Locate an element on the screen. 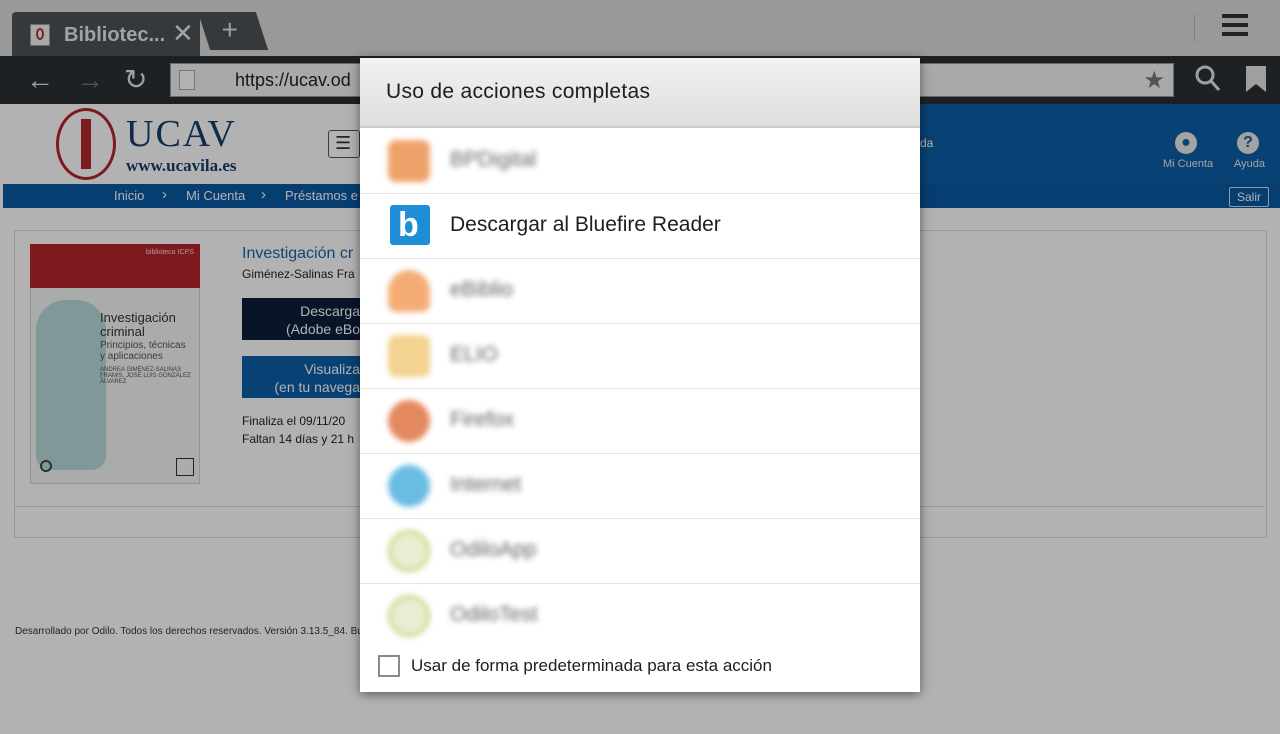 This screenshot has width=1280, height=734. app-label: eBiblio is located at coordinates (482, 289).